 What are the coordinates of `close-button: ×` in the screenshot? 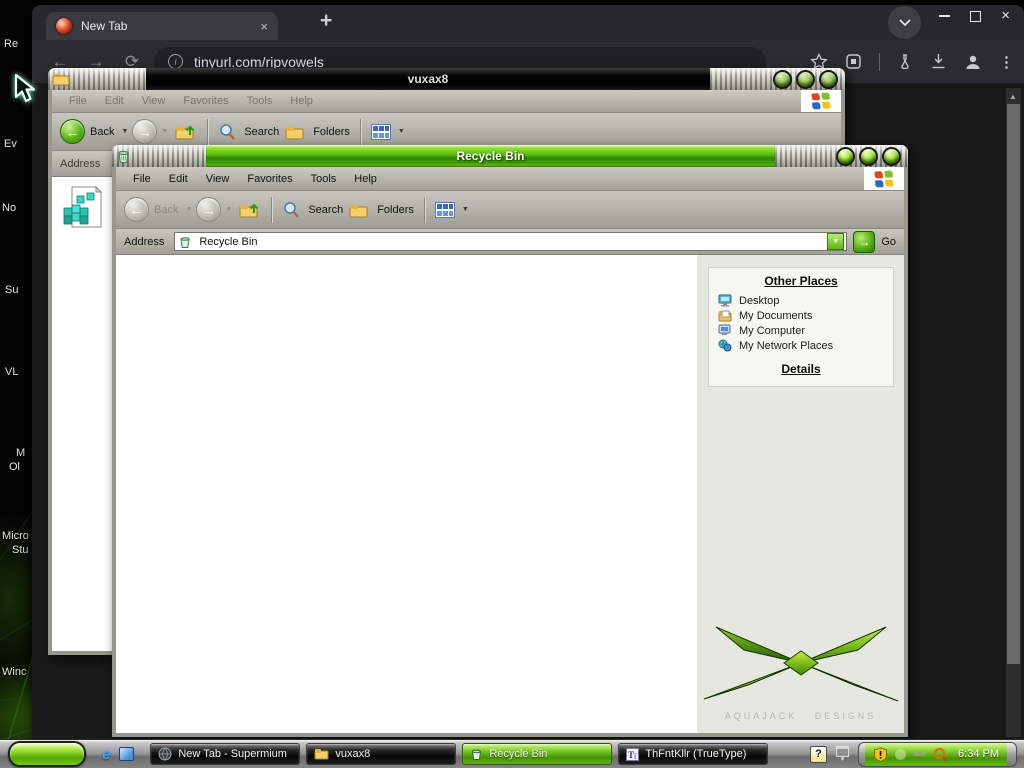 It's located at (1005, 15).